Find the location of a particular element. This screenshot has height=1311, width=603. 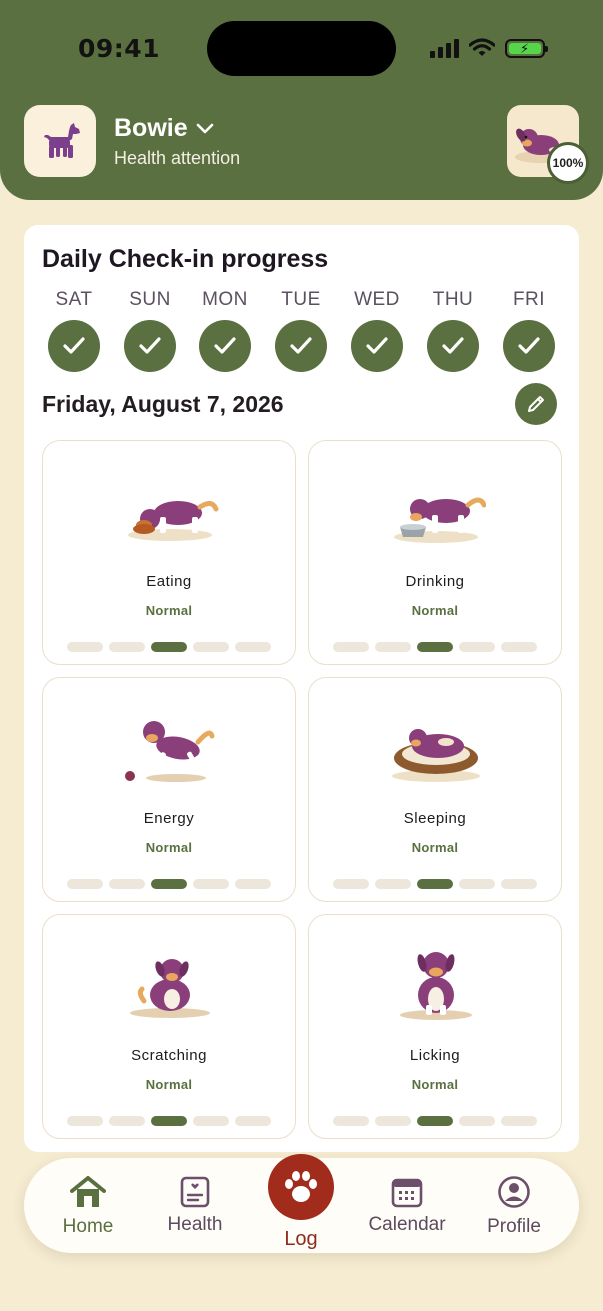

day-sat: SAT is located at coordinates (74, 330).